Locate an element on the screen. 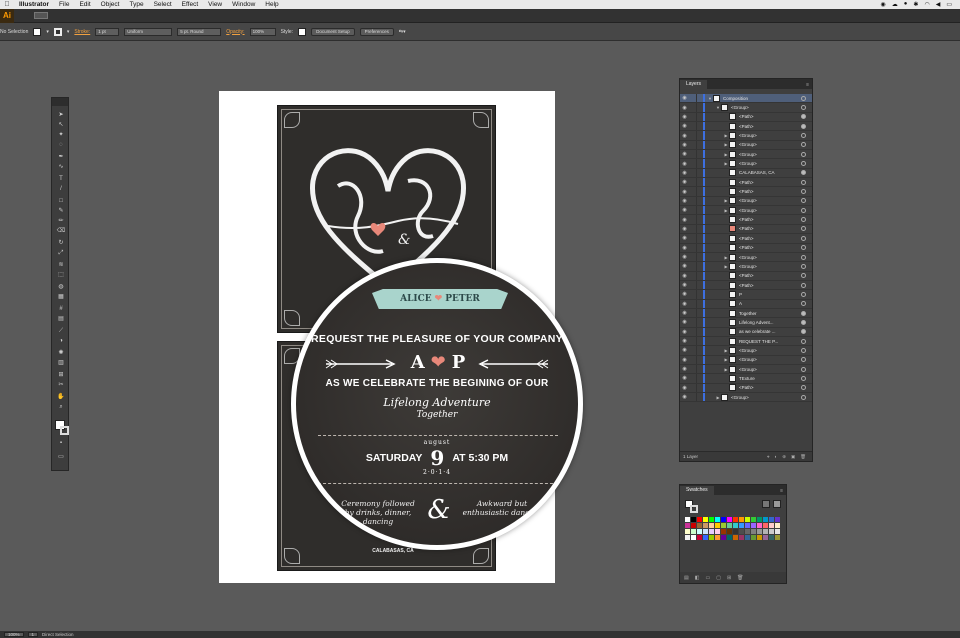 Image resolution: width=960 pixels, height=638 pixels. graph-tool-icon: ▥ is located at coordinates (61, 363).